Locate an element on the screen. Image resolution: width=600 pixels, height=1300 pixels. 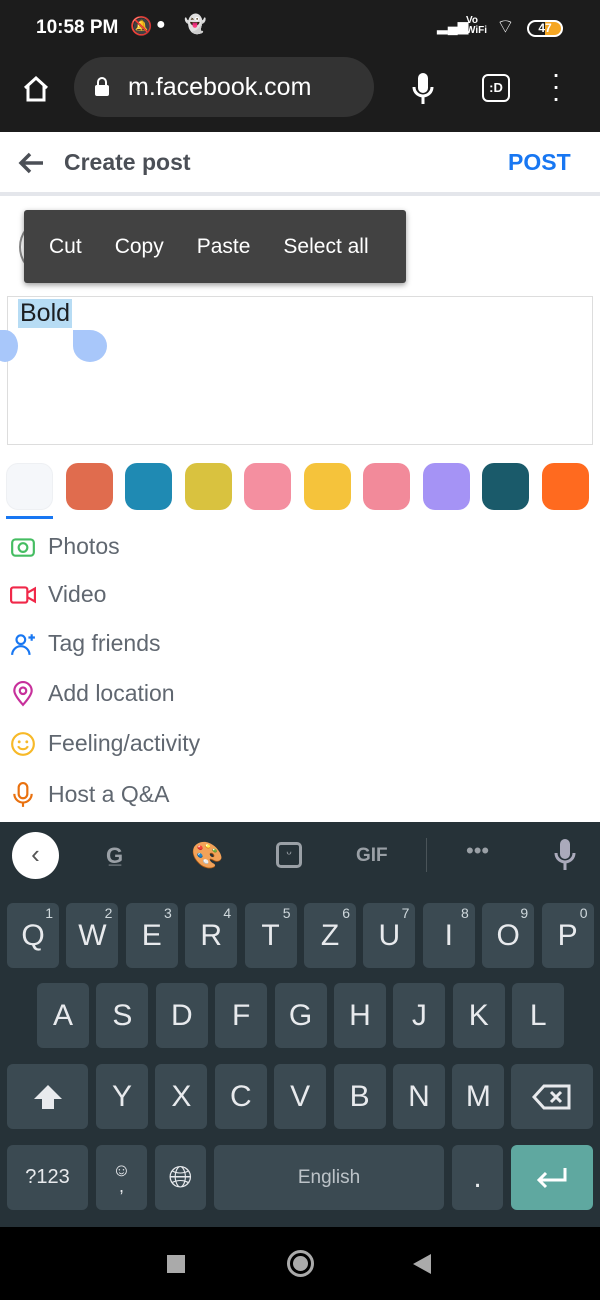
key-letter: N is located at coordinates (419, 1096).